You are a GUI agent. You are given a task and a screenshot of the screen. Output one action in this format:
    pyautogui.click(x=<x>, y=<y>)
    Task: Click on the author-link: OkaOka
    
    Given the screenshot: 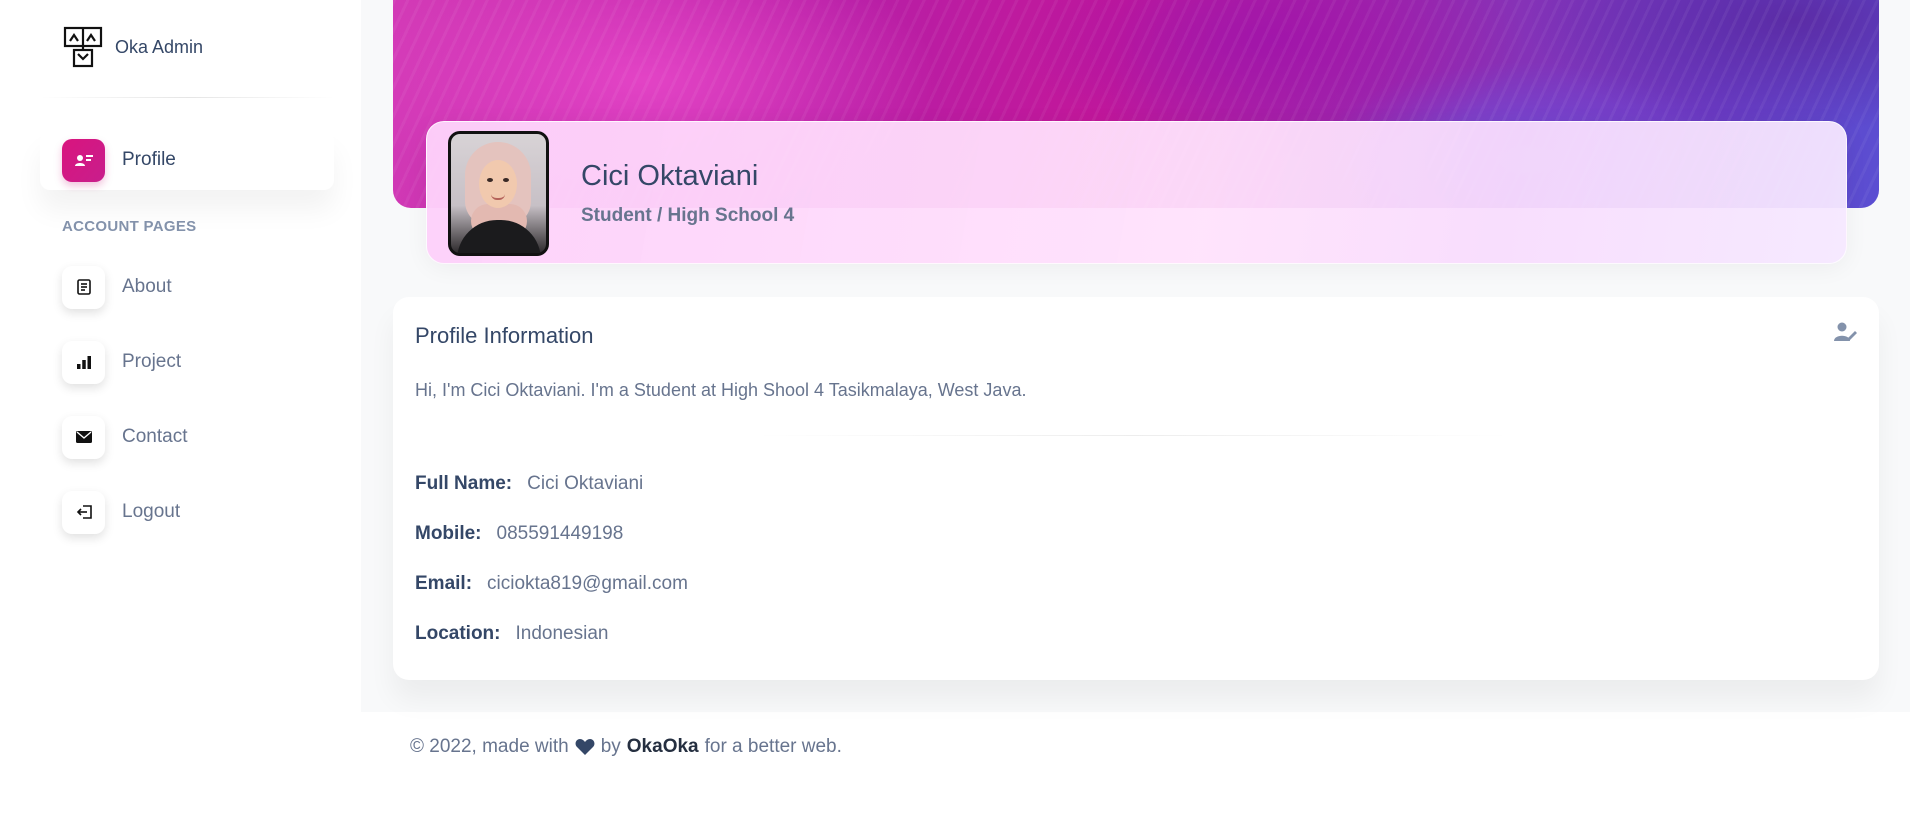 What is the action you would take?
    pyautogui.click(x=663, y=747)
    